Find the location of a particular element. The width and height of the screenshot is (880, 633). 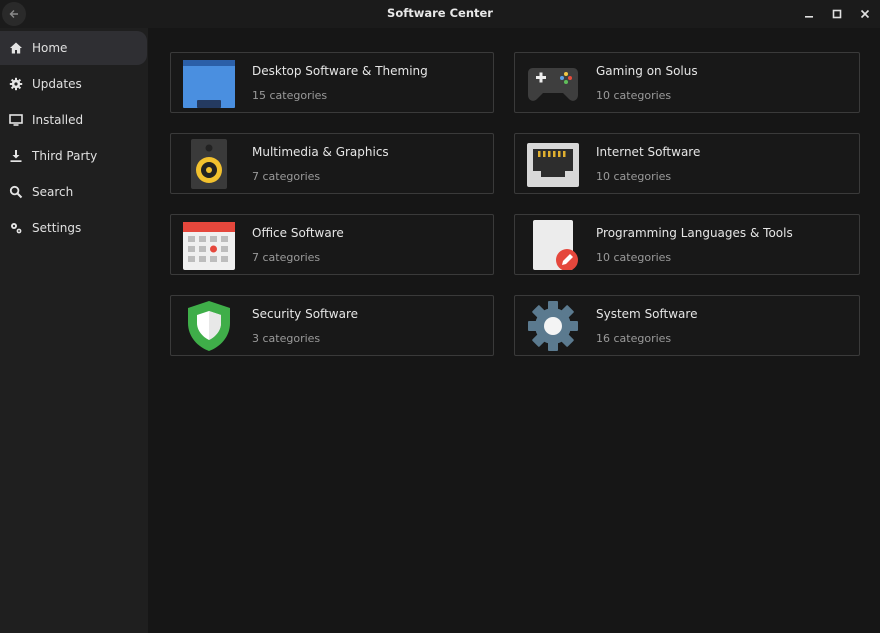

sidebar-item-updates: Updates is located at coordinates (74, 84).